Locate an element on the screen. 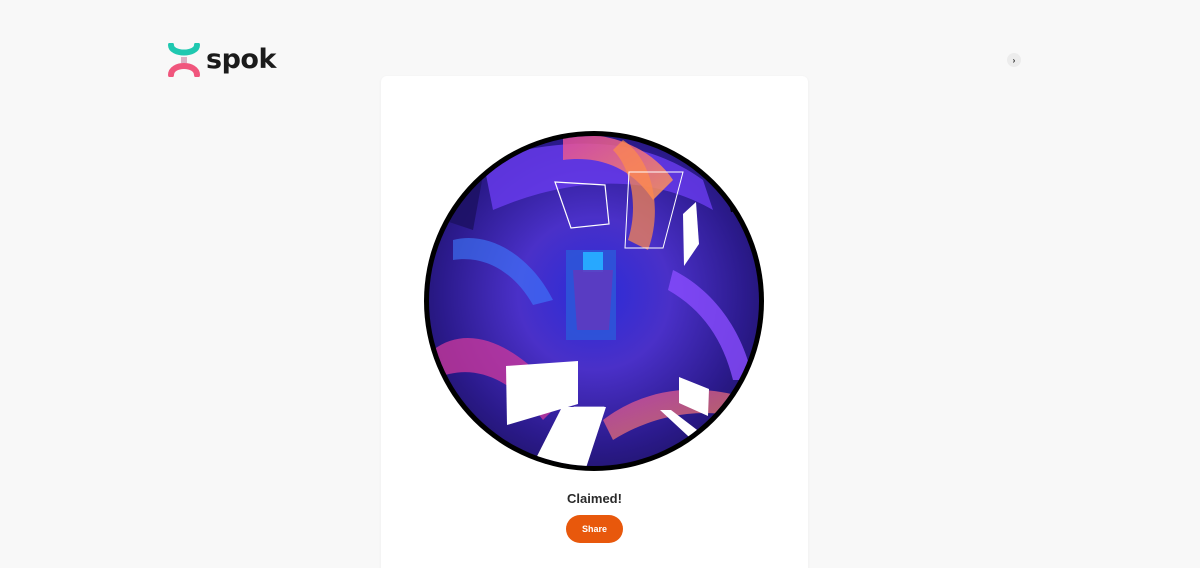  chevron-right-icon: › is located at coordinates (1014, 60).